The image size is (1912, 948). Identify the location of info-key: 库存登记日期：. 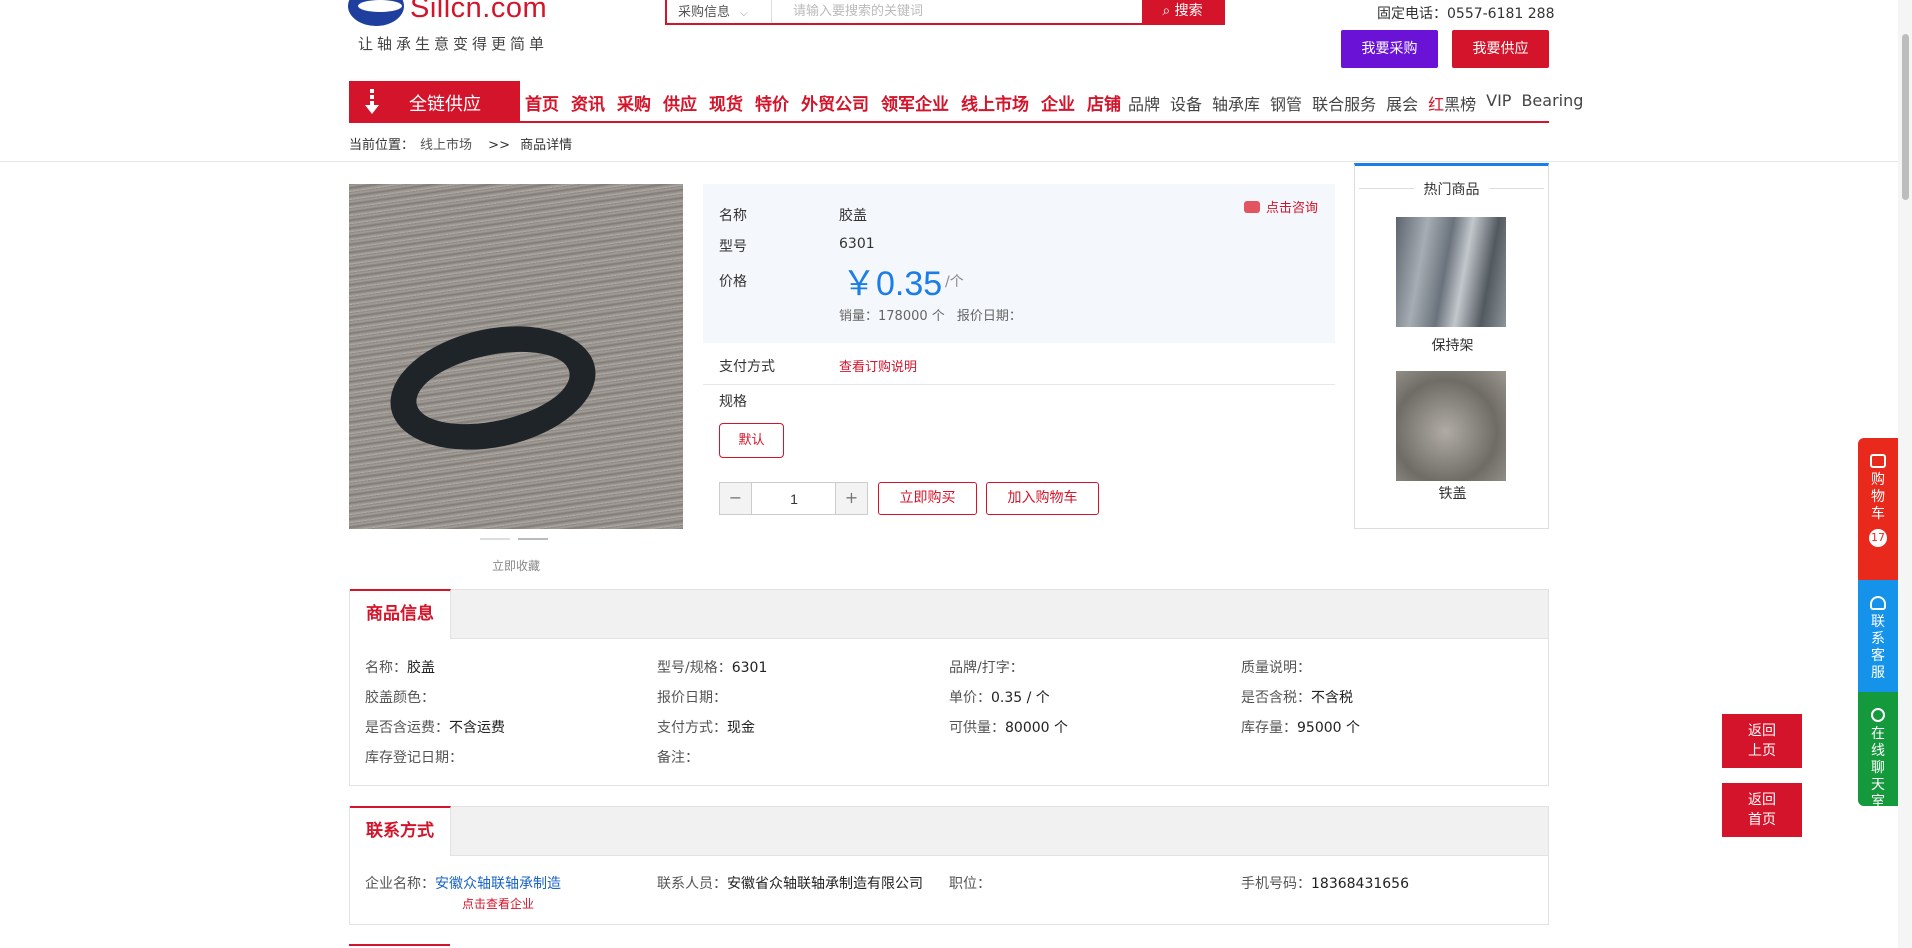
(414, 758).